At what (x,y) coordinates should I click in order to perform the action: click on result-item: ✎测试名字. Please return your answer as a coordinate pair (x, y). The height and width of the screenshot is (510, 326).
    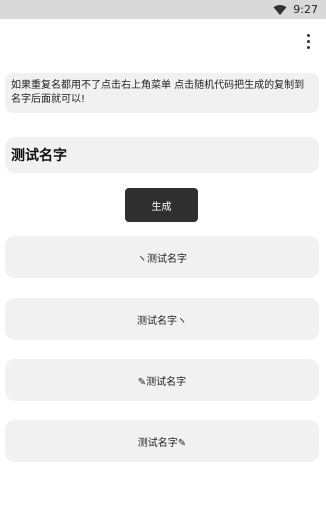
    Looking at the image, I should click on (162, 380).